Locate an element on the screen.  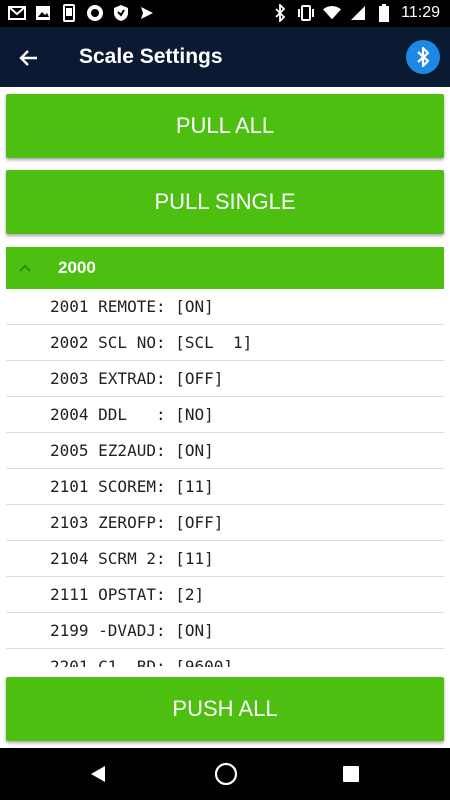
image-icon is located at coordinates (43, 13).